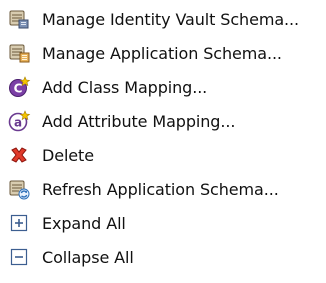 The width and height of the screenshot is (326, 283). I want to click on attribute-mapping-icon: a, so click(19, 121).